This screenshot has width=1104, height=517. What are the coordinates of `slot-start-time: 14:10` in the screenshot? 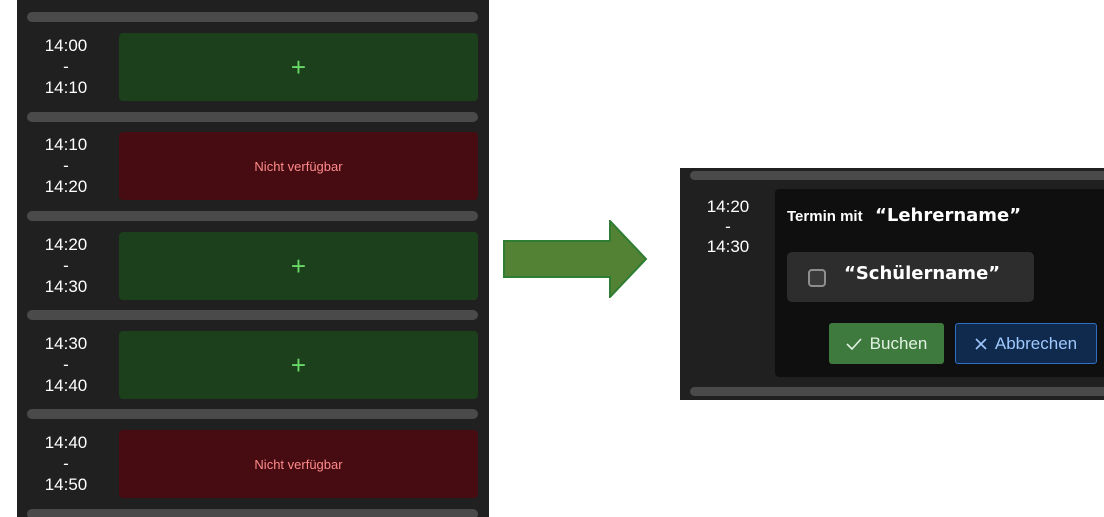 It's located at (66, 144).